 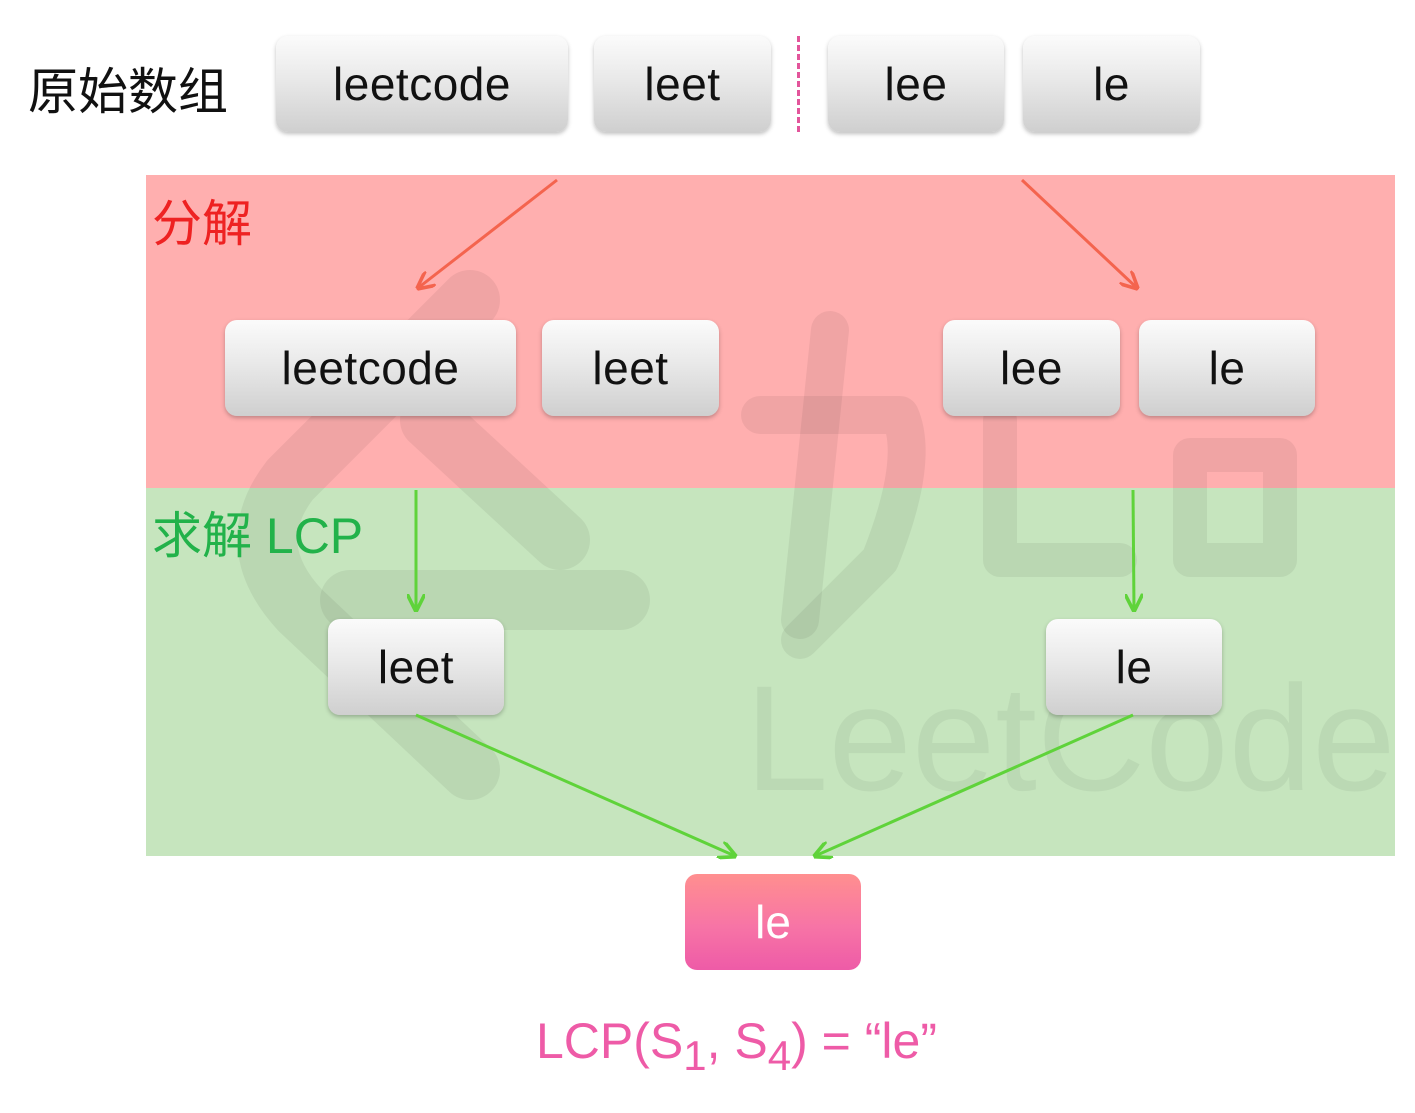 What do you see at coordinates (488, 233) in the screenshot?
I see `divide-arrow-left` at bounding box center [488, 233].